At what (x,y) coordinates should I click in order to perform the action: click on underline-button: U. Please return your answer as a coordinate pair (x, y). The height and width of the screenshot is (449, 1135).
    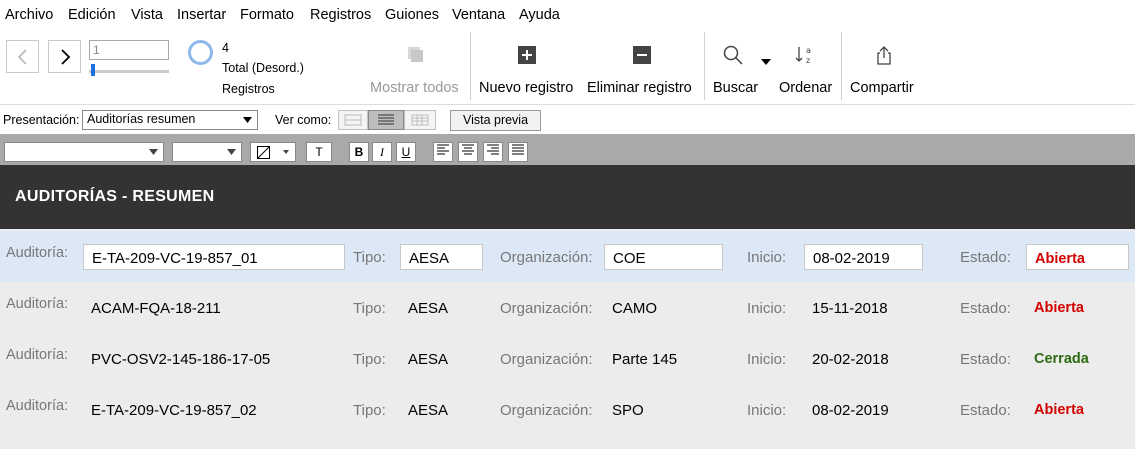
    Looking at the image, I should click on (406, 152).